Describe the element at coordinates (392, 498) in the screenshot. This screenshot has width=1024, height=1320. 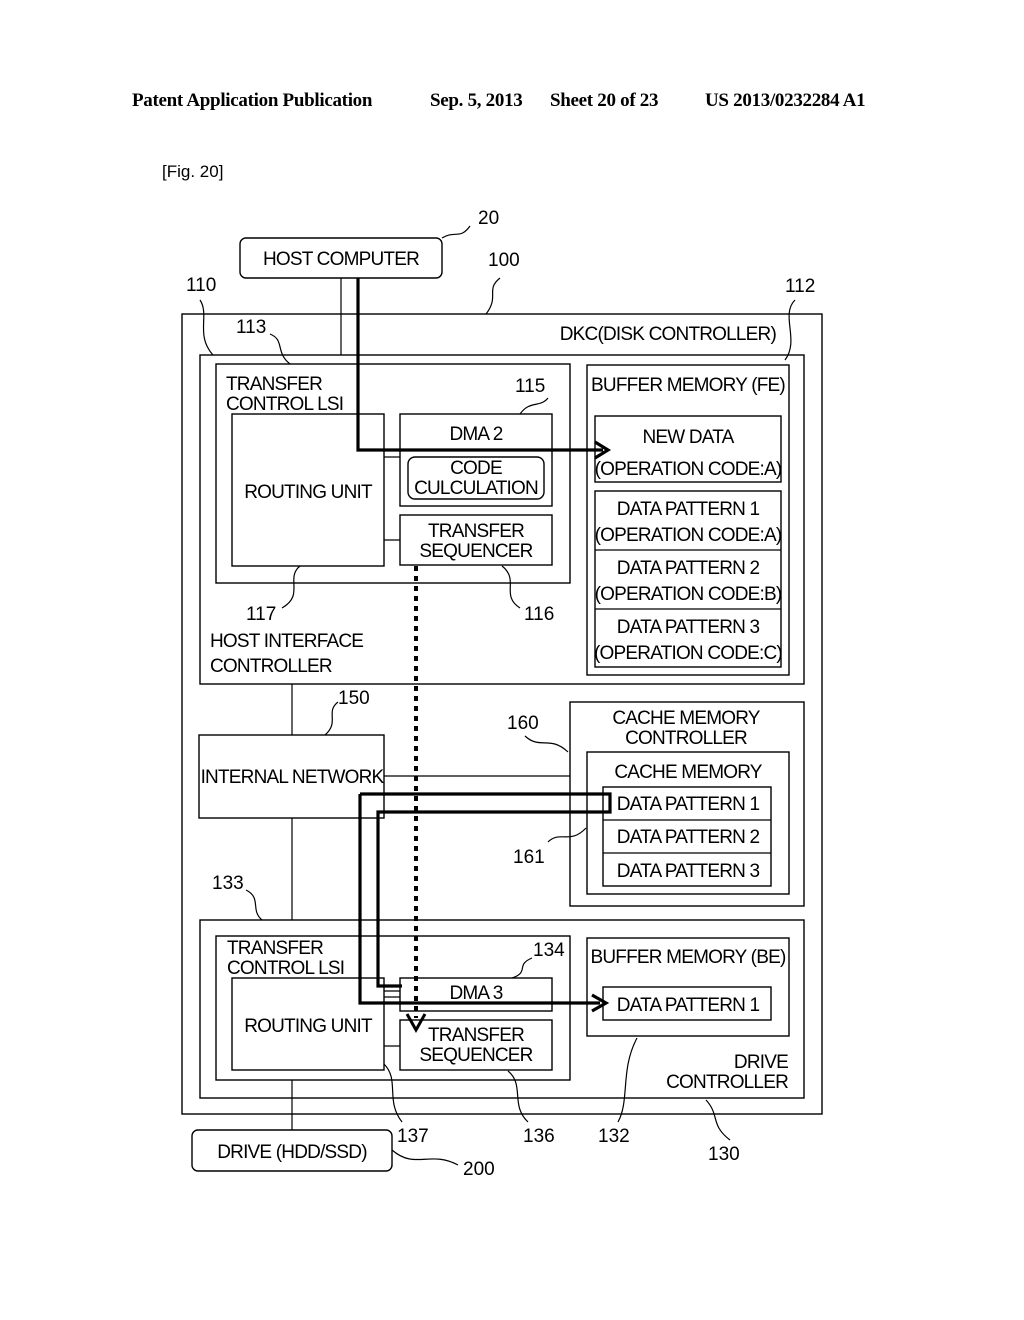
I see `routing-links-top` at that location.